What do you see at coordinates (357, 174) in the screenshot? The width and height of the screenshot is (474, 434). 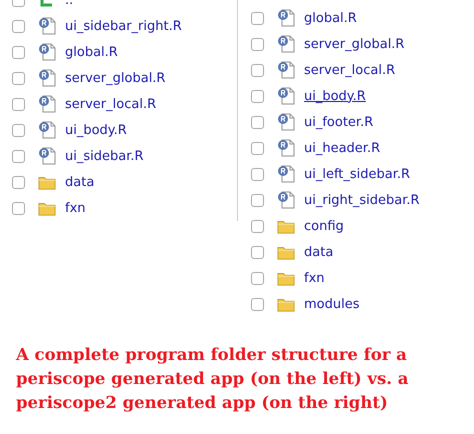 I see `file-link: ui_left_sidebar.R` at bounding box center [357, 174].